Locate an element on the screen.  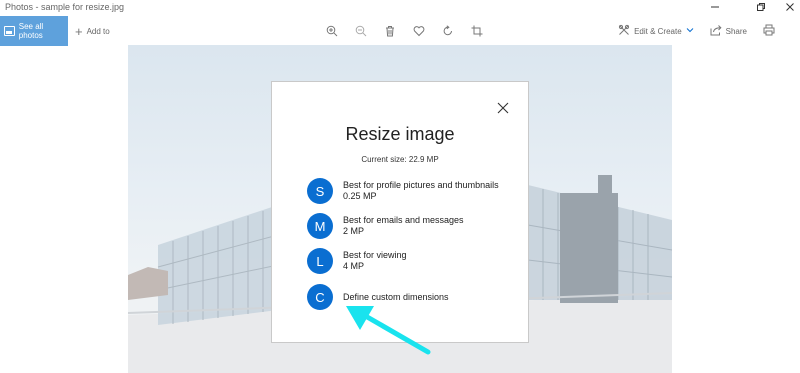
rotate-icon is located at coordinates (447, 31).